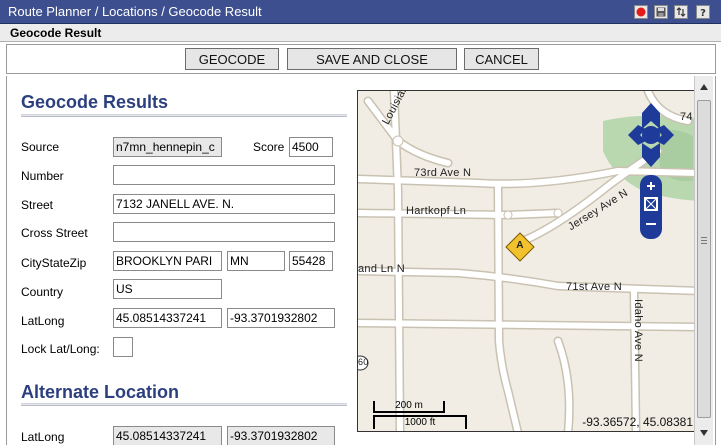 This screenshot has height=445, width=721. What do you see at coordinates (54, 263) in the screenshot?
I see `city-state-zip-label: CityStateZip` at bounding box center [54, 263].